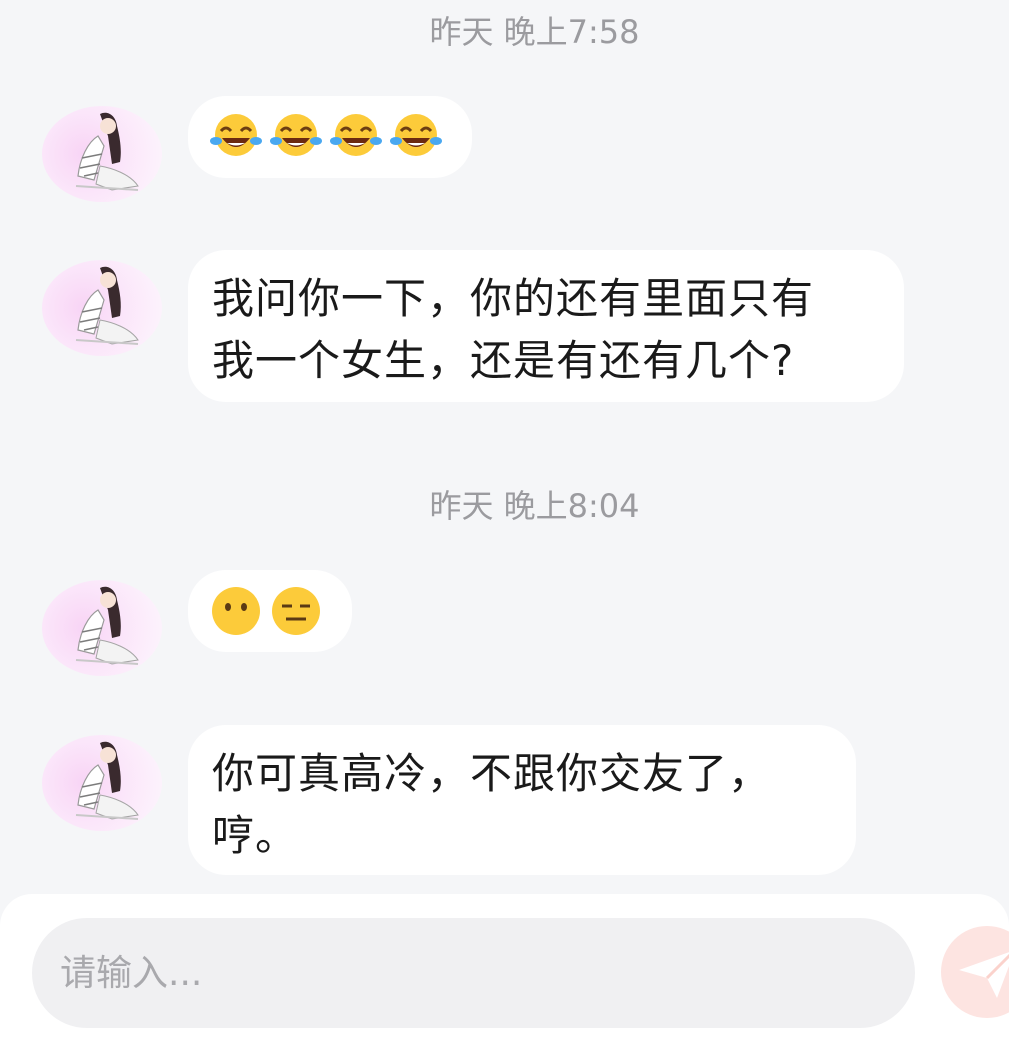 Image resolution: width=1009 pixels, height=1042 pixels. Describe the element at coordinates (473, 973) in the screenshot. I see `message-input` at that location.